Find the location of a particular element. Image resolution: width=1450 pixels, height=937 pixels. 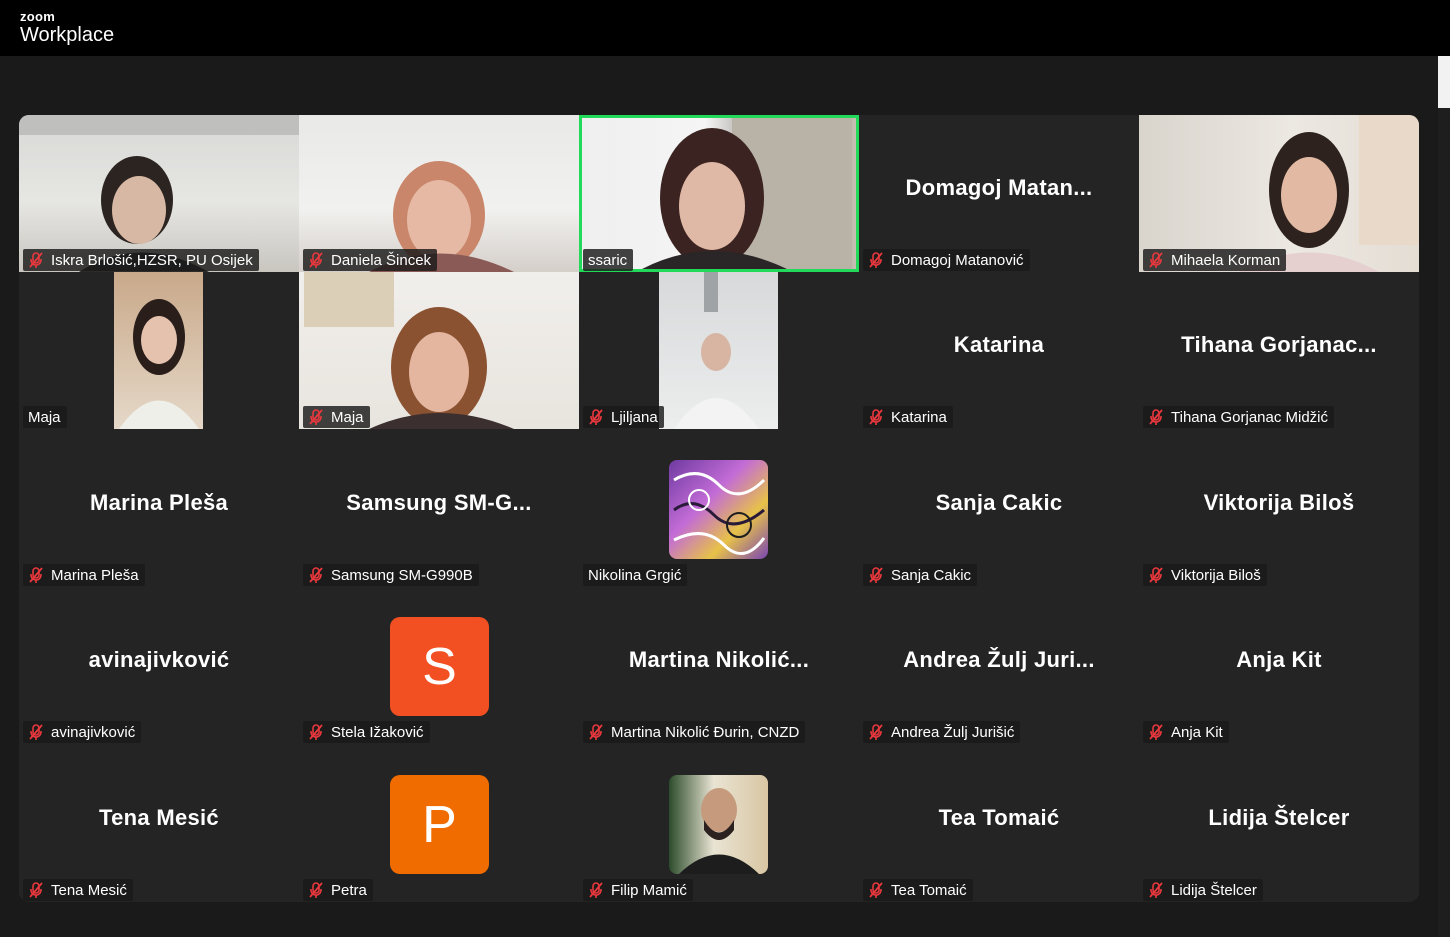

participant-name: Ljiljana is located at coordinates (634, 417).